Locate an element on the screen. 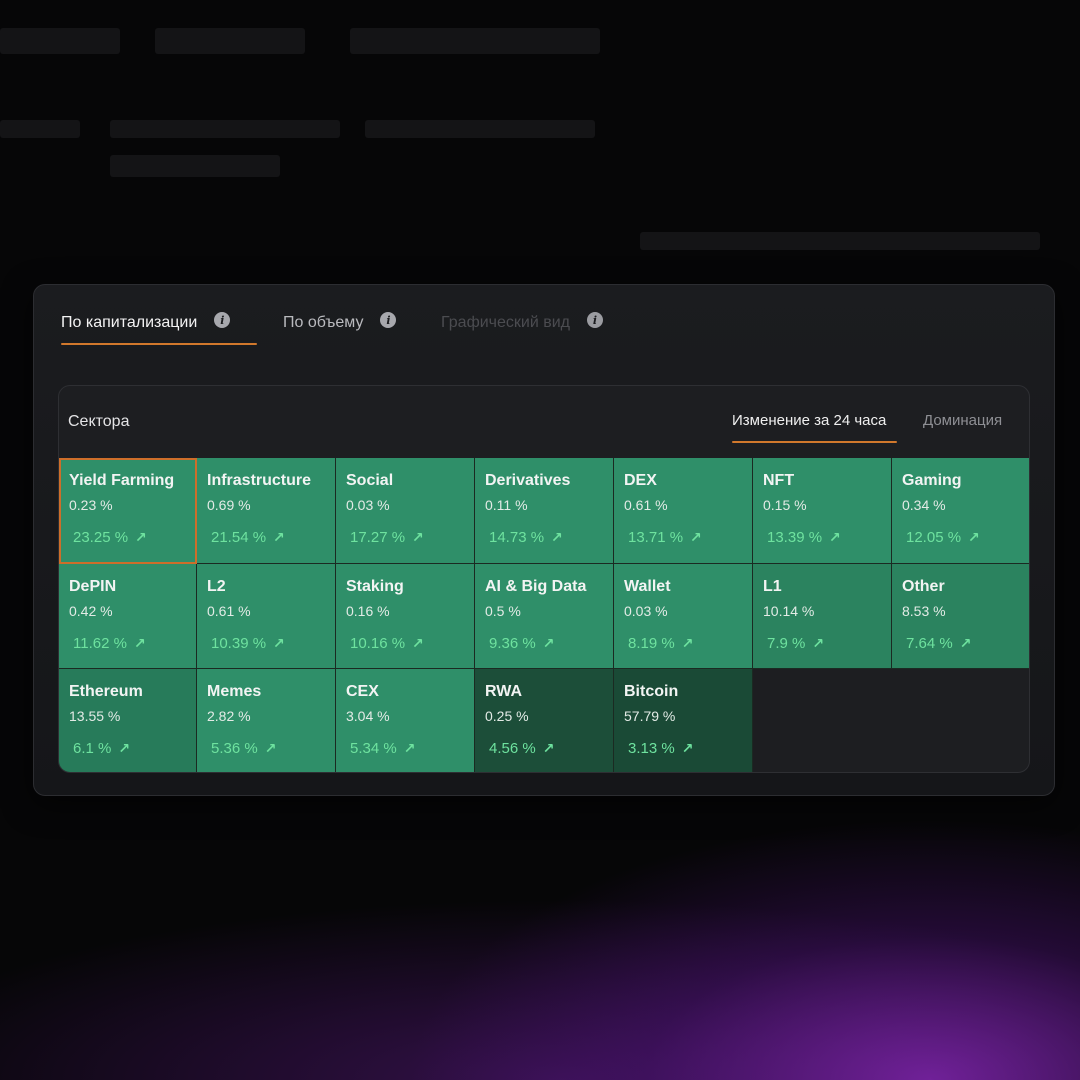  sector-change: 5.34 % ↗ is located at coordinates (382, 748).